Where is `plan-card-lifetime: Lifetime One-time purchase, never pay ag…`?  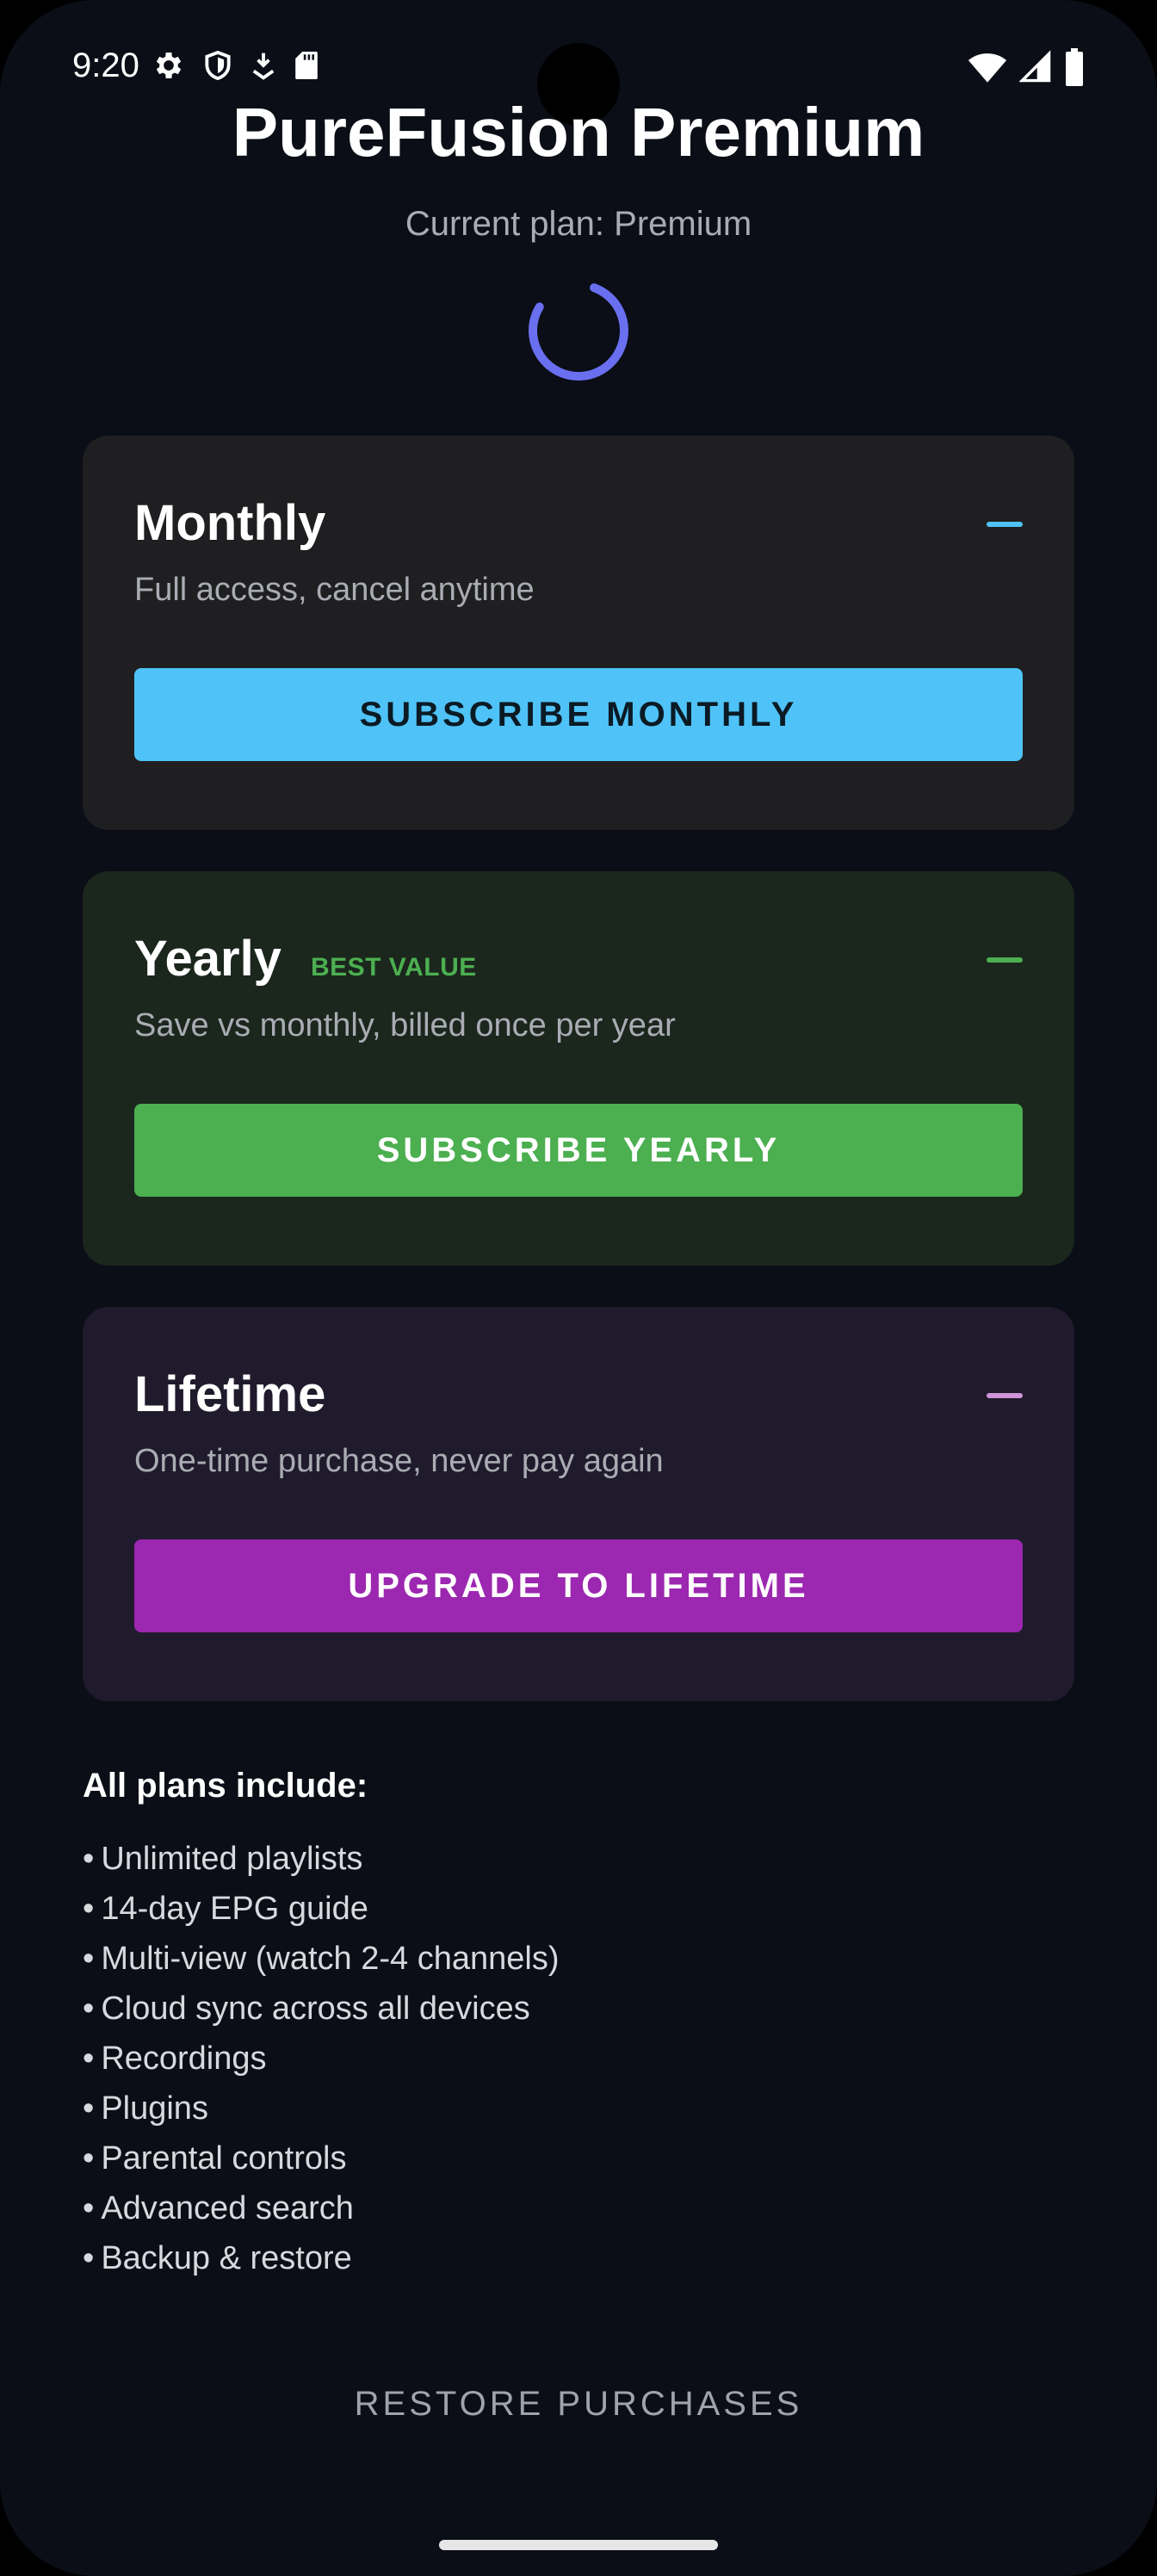
plan-card-lifetime: Lifetime One-time purchase, never pay ag… is located at coordinates (579, 1504).